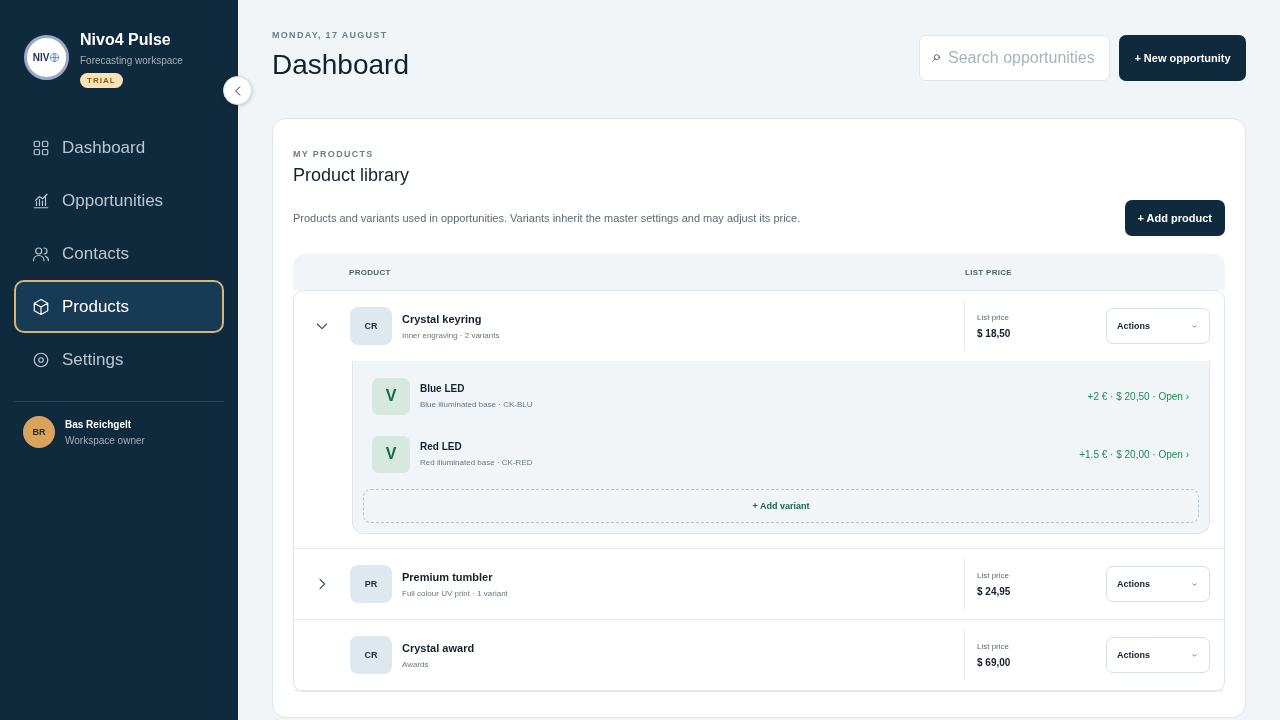  I want to click on product-name: Premium tumbler, so click(448, 576).